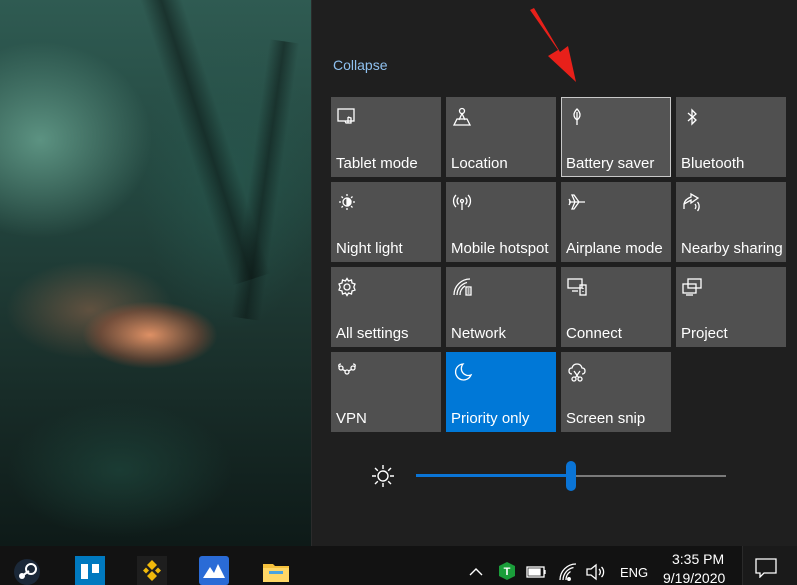 The height and width of the screenshot is (585, 797). What do you see at coordinates (577, 117) in the screenshot?
I see `battery-saver-icon` at bounding box center [577, 117].